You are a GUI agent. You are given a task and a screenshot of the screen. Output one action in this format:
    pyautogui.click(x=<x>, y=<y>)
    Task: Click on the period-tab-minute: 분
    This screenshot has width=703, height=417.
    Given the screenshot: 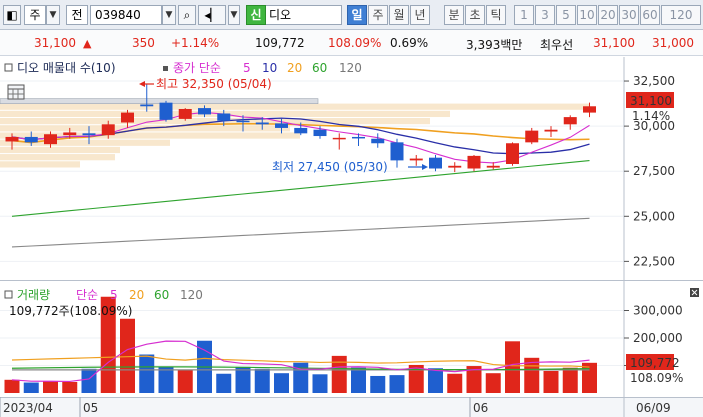 What is the action you would take?
    pyautogui.click(x=454, y=15)
    